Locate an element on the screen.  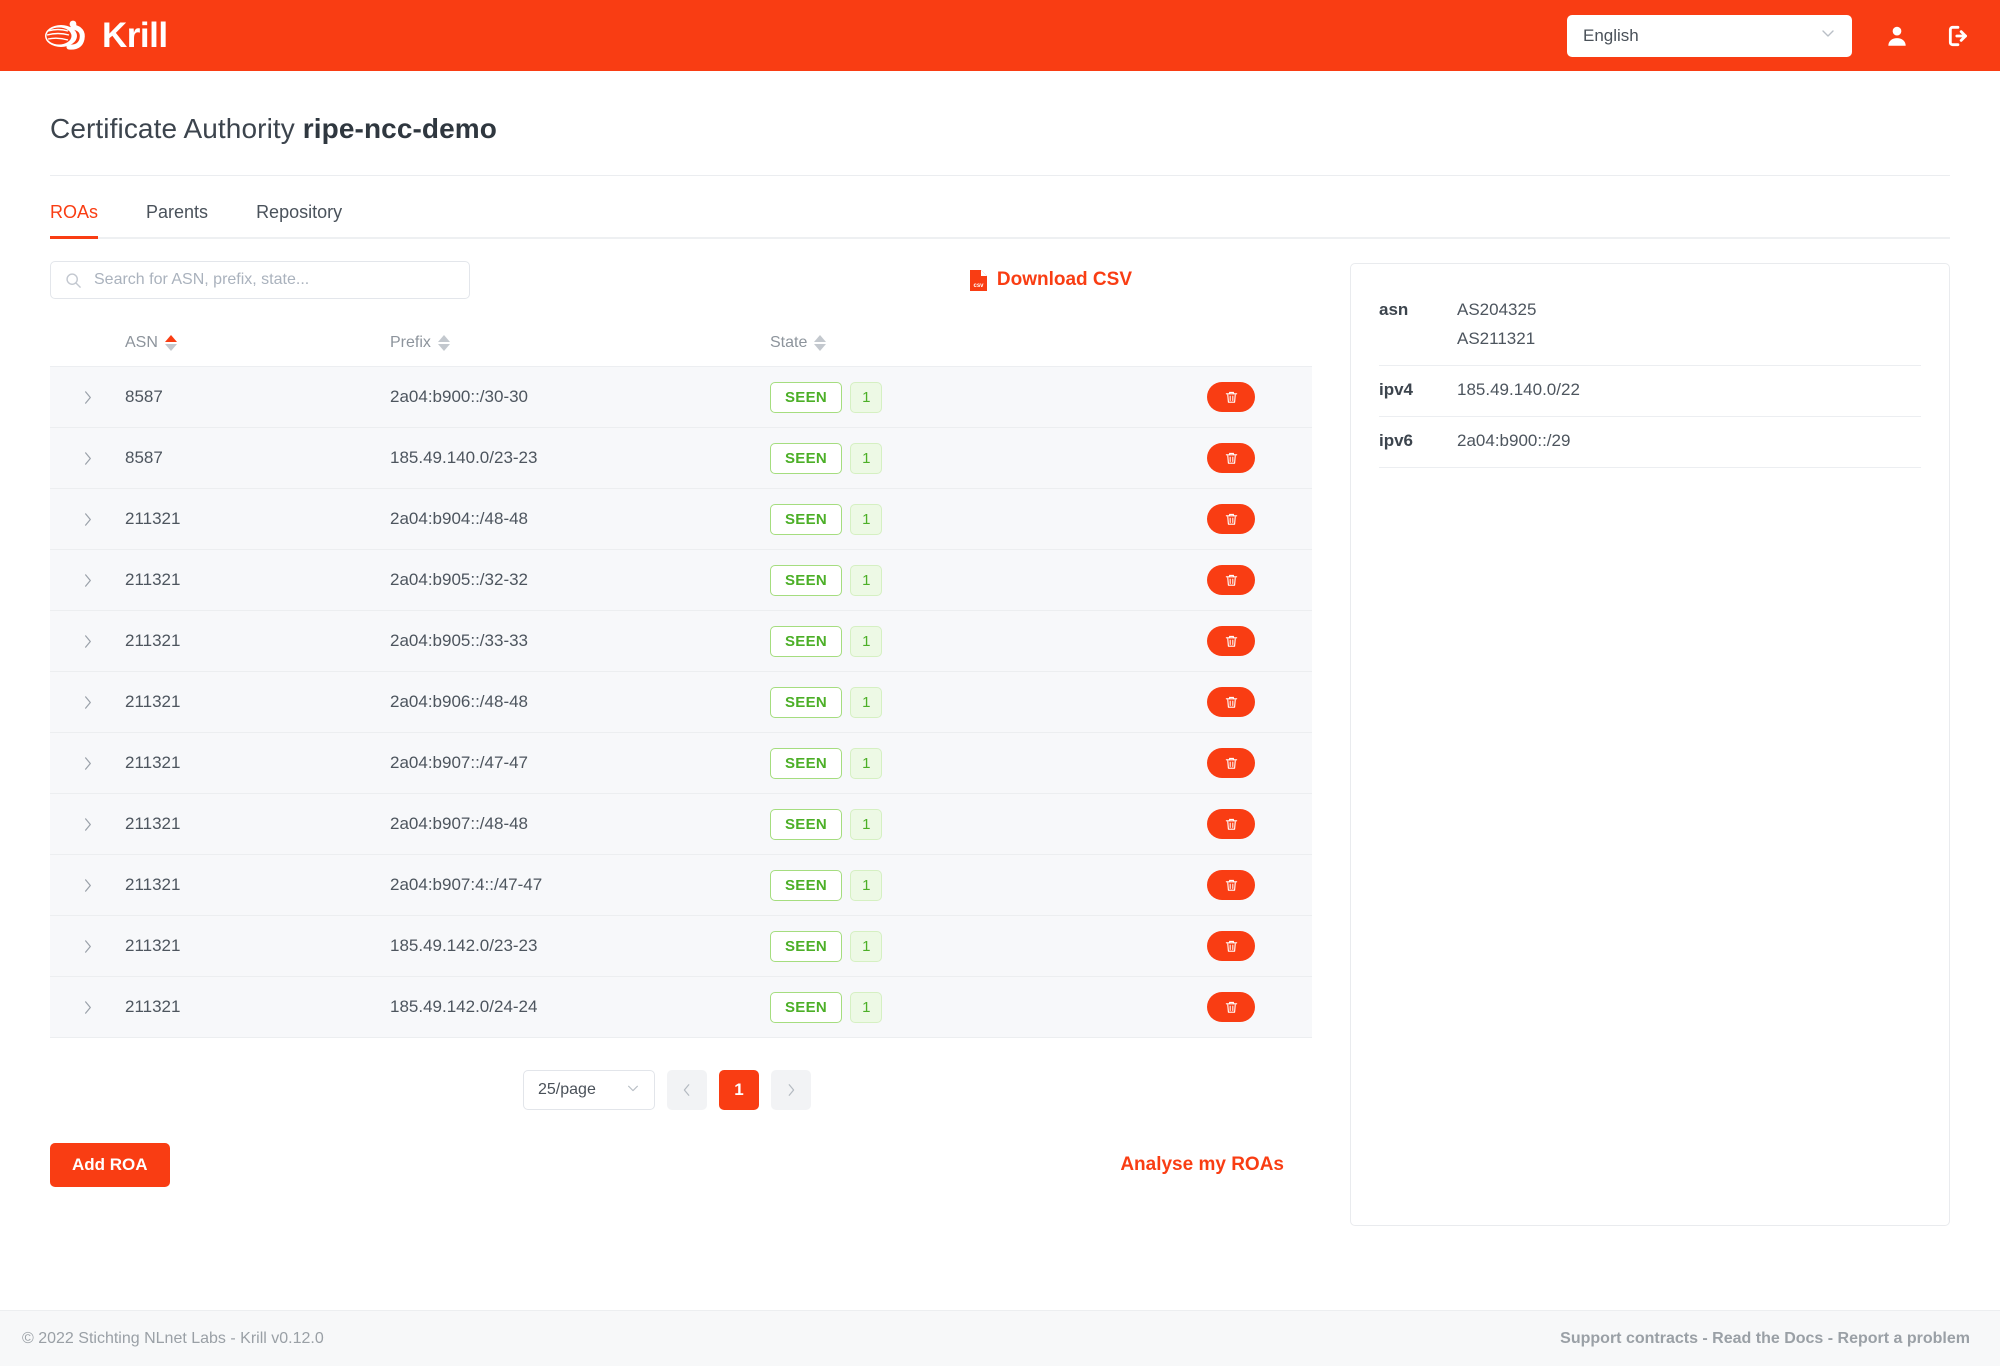
search-box is located at coordinates (260, 280).